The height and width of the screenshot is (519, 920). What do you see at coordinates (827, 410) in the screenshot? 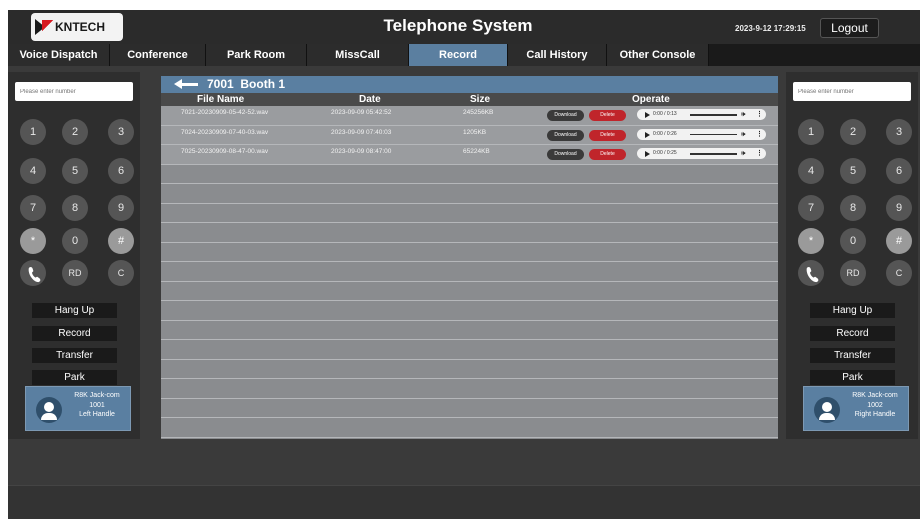
I see `operator-headset-icon` at bounding box center [827, 410].